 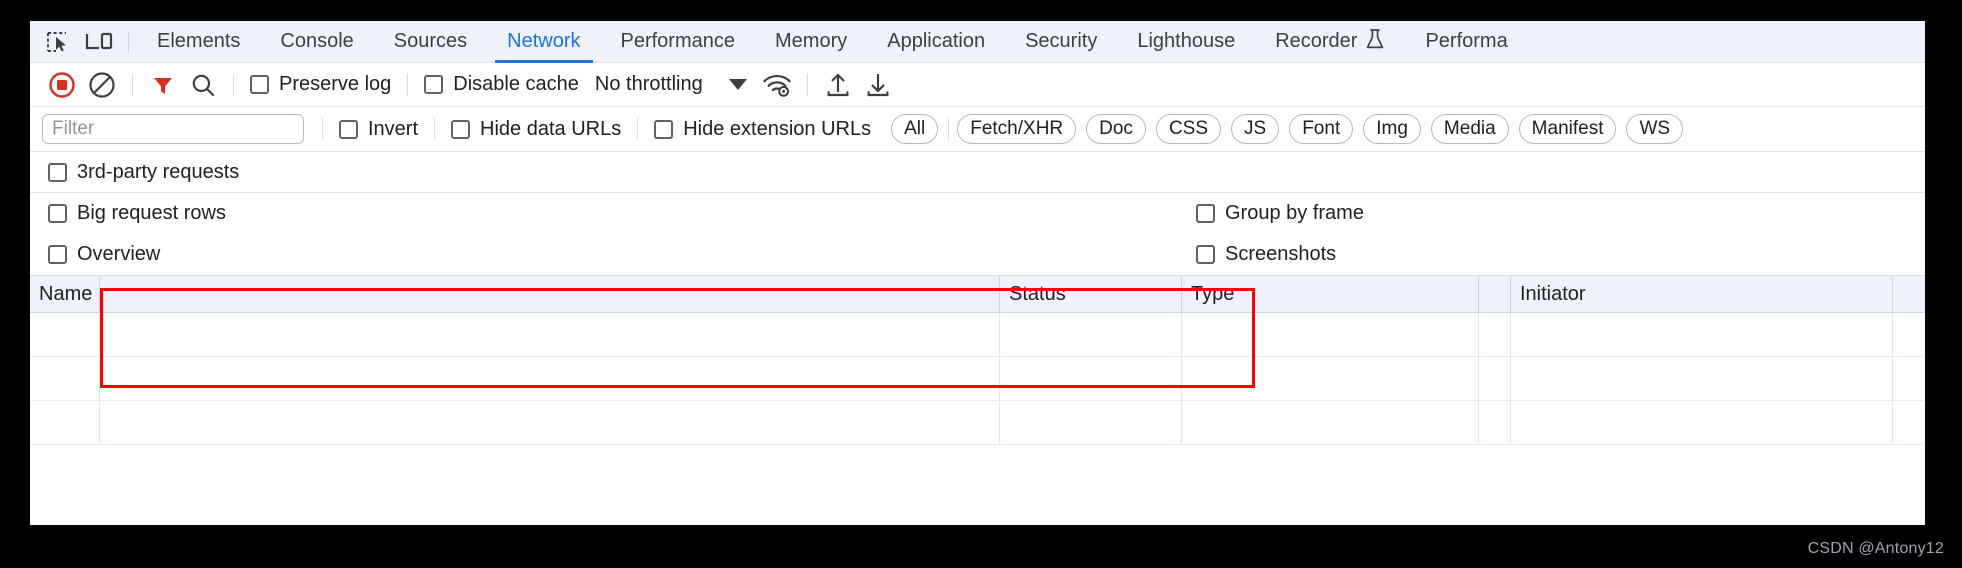 What do you see at coordinates (1702, 294) in the screenshot?
I see `column-header-initiator: Initiator` at bounding box center [1702, 294].